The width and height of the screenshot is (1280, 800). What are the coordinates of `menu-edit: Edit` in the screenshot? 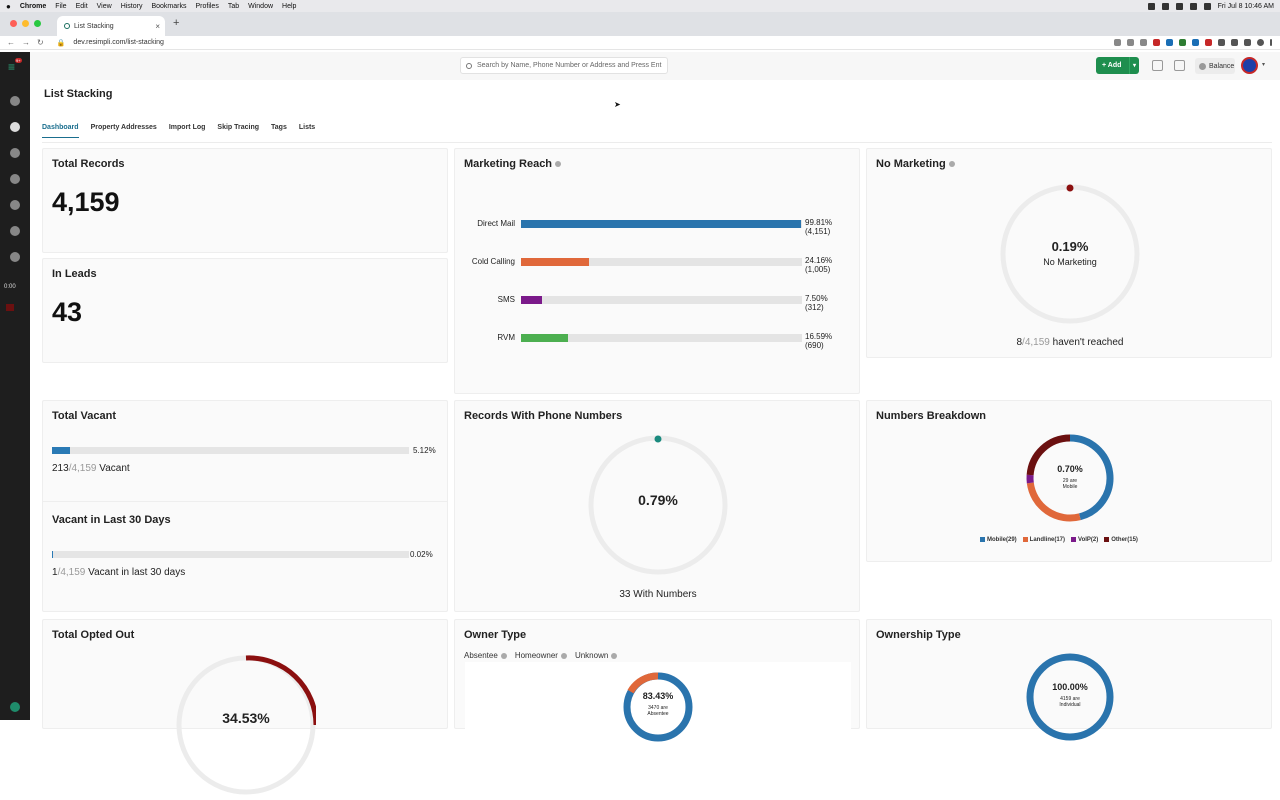 It's located at (82, 6).